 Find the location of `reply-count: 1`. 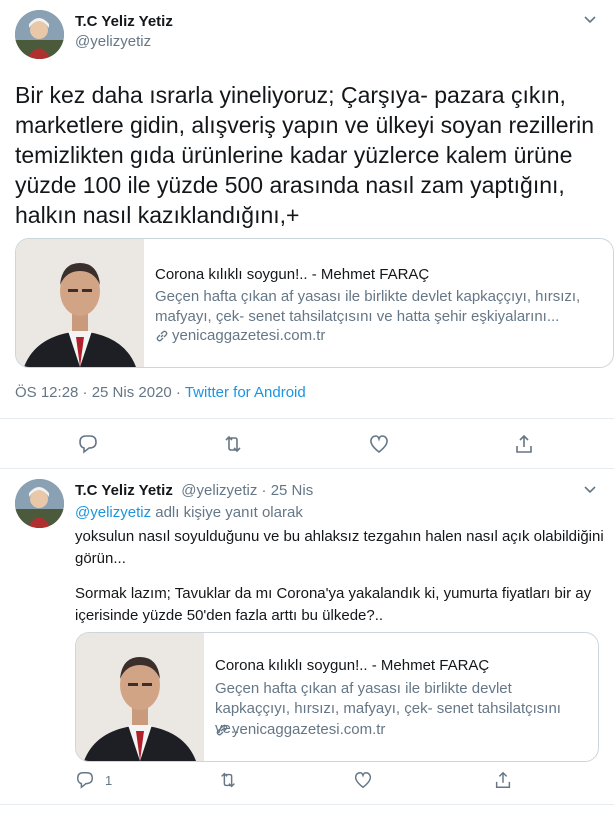

reply-count: 1 is located at coordinates (109, 780).